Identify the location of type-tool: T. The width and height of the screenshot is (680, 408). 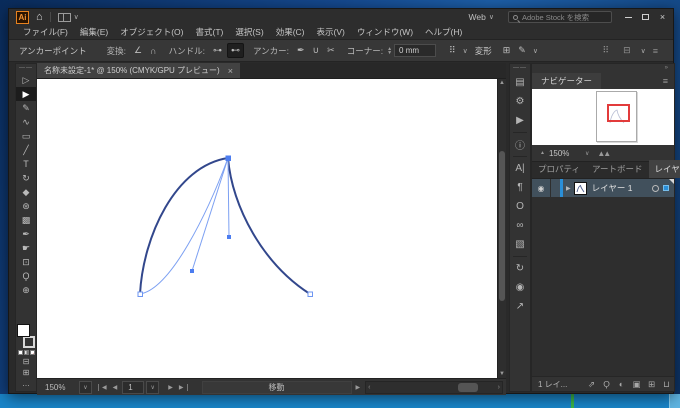
(26, 164).